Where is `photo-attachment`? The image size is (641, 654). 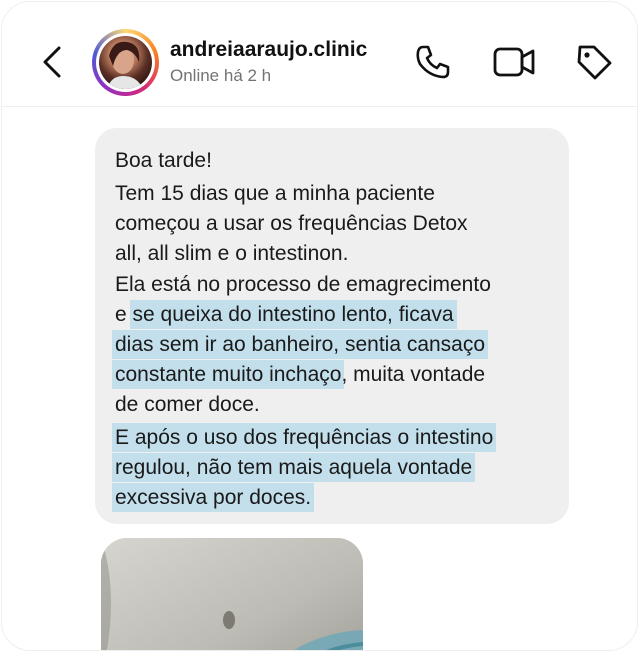 photo-attachment is located at coordinates (232, 594).